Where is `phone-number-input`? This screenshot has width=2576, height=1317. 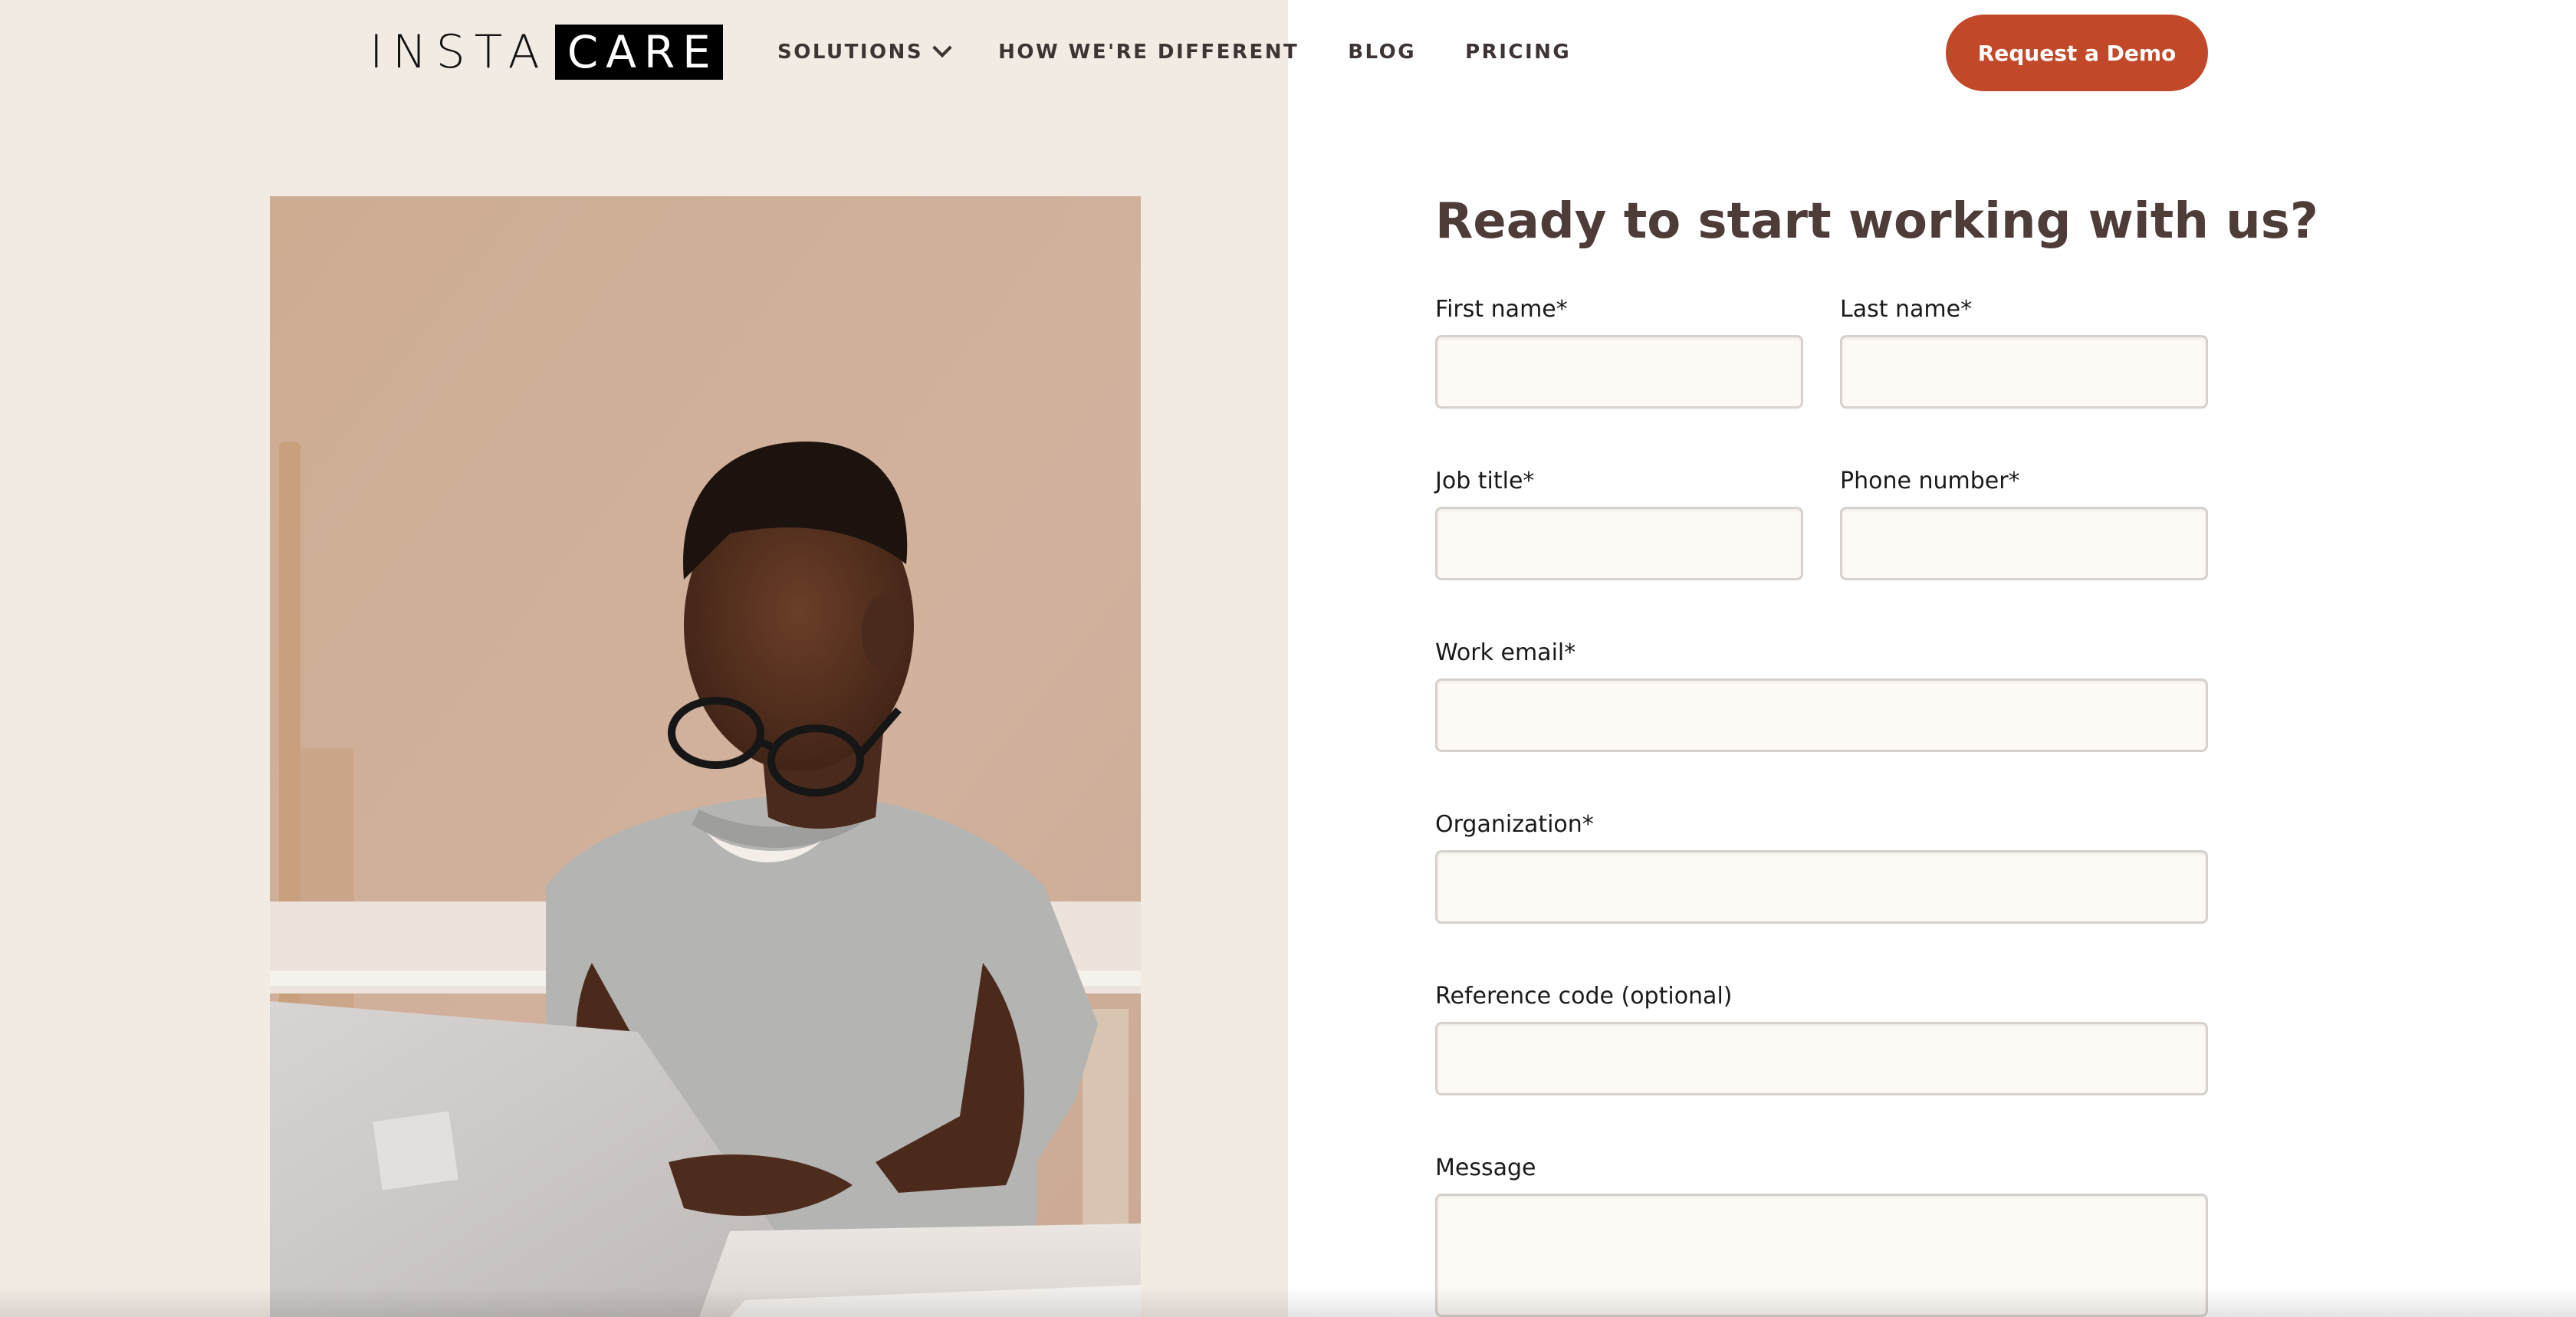
phone-number-input is located at coordinates (2024, 544).